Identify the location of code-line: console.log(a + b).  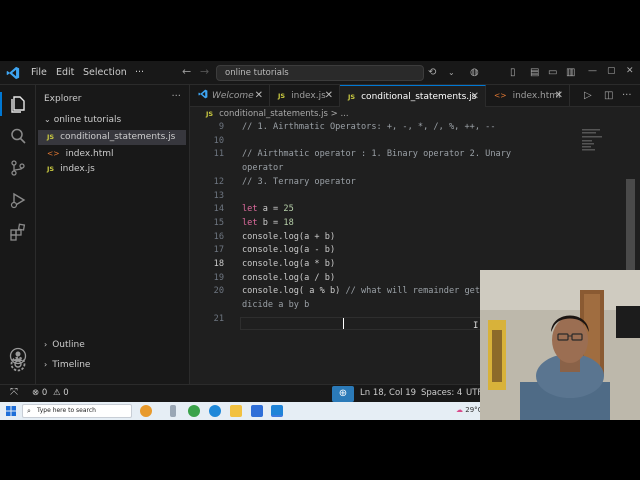
(288, 237).